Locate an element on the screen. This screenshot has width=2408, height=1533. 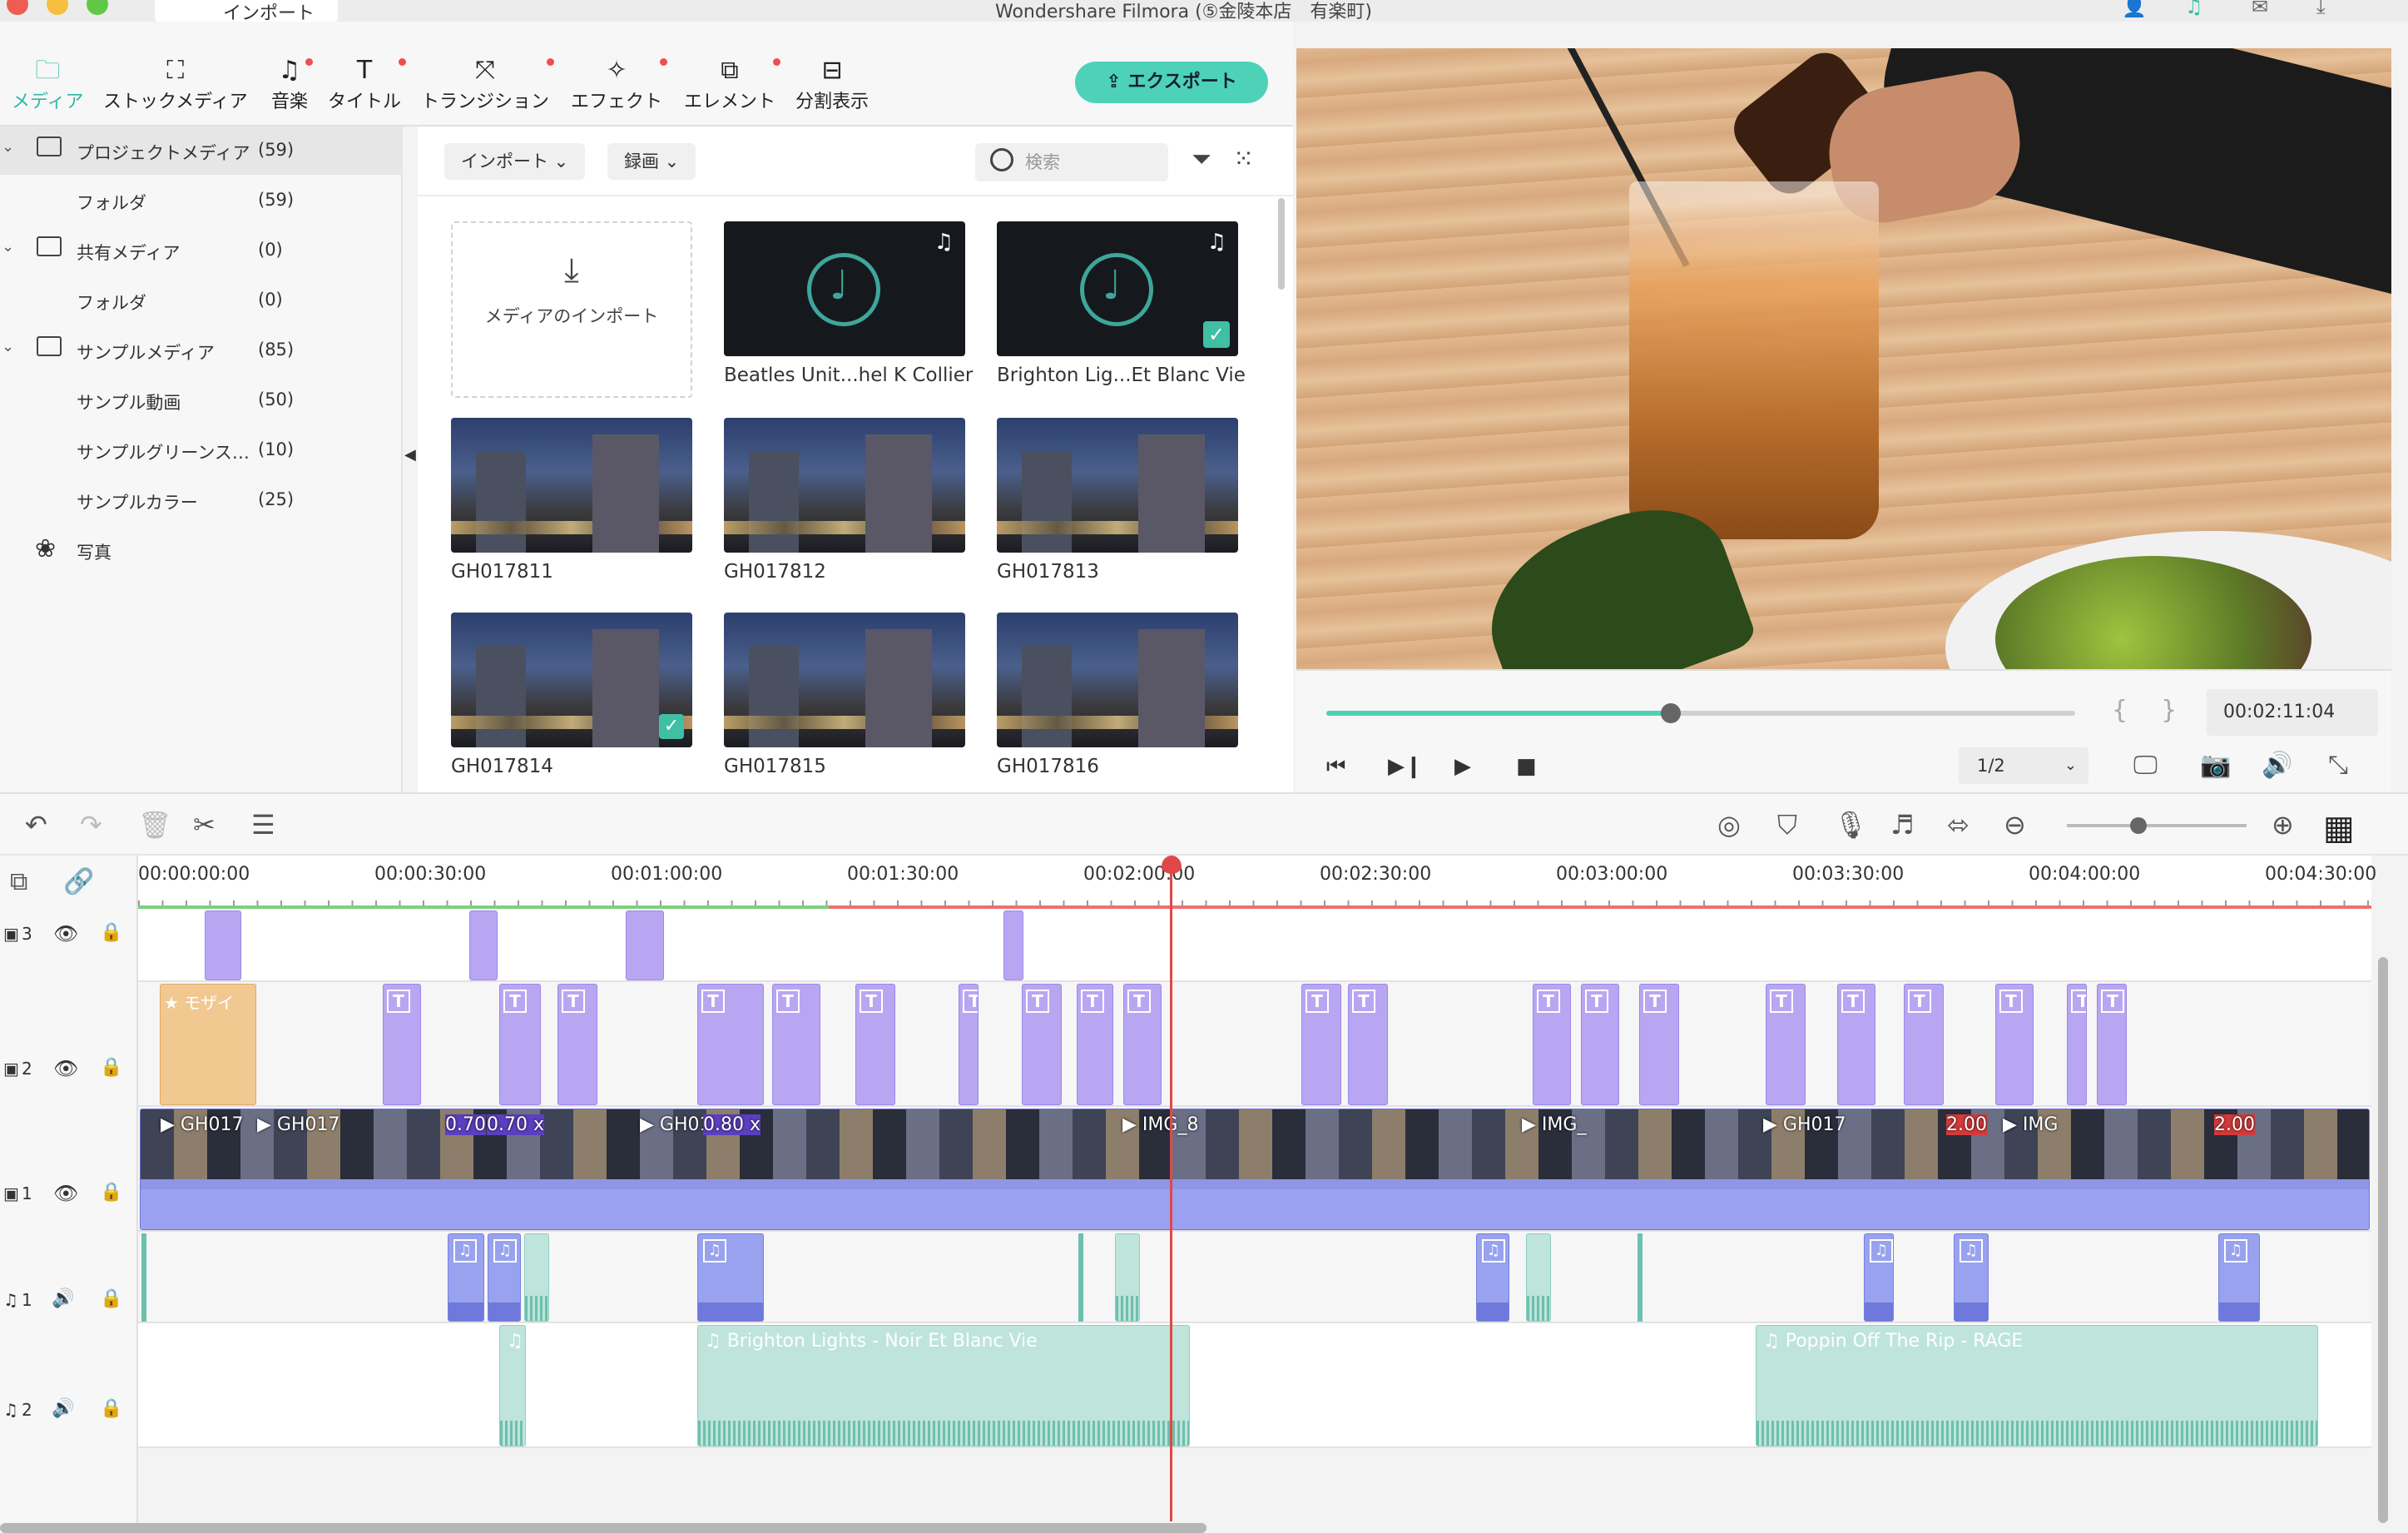
grid-view-icon: ⁙ is located at coordinates (1243, 160).